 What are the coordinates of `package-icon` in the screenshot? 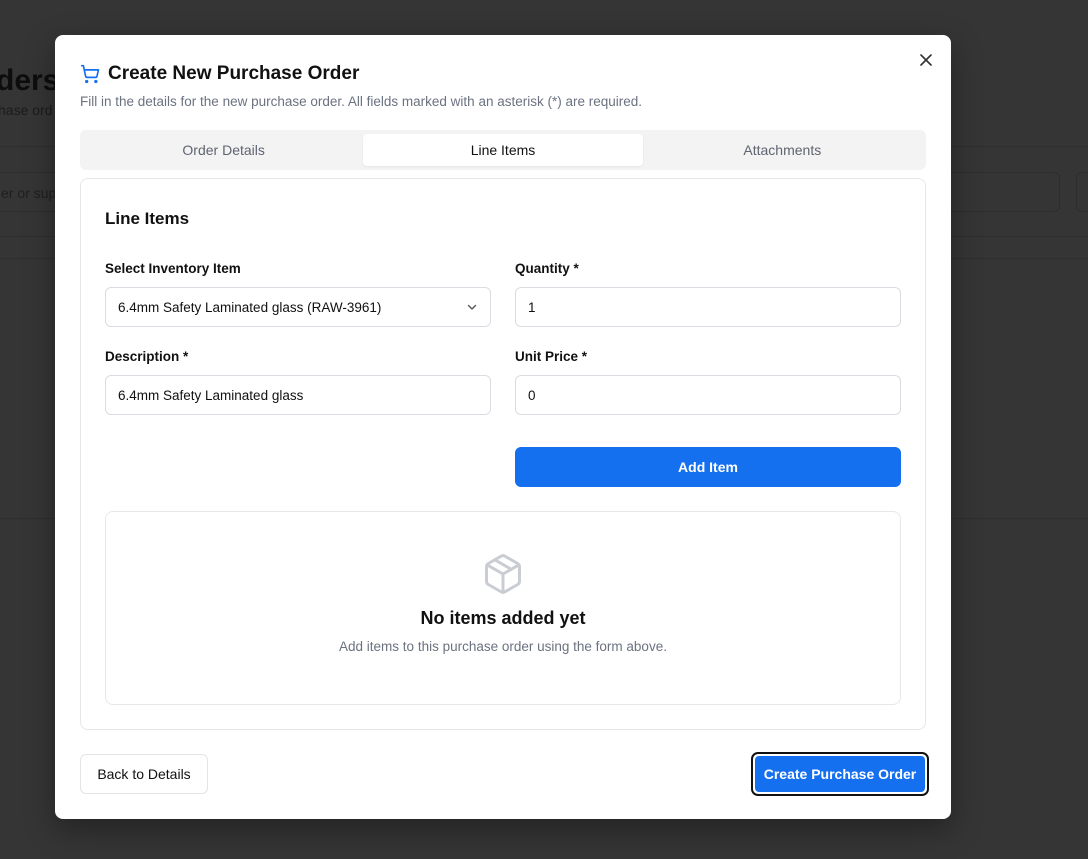 It's located at (503, 574).